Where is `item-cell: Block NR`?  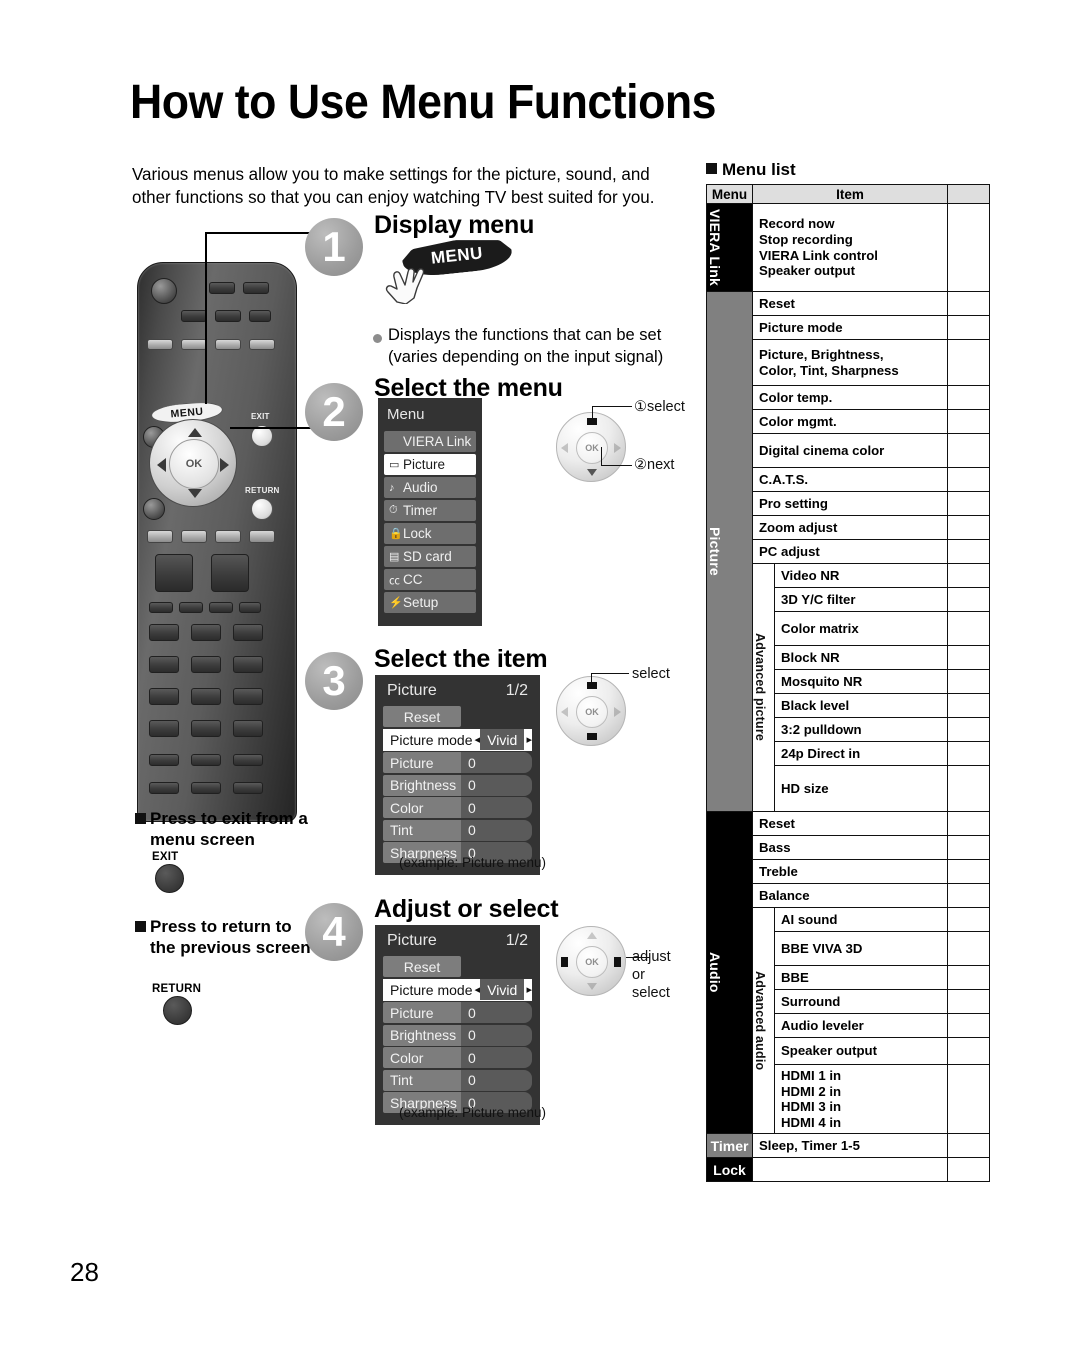 item-cell: Block NR is located at coordinates (861, 657).